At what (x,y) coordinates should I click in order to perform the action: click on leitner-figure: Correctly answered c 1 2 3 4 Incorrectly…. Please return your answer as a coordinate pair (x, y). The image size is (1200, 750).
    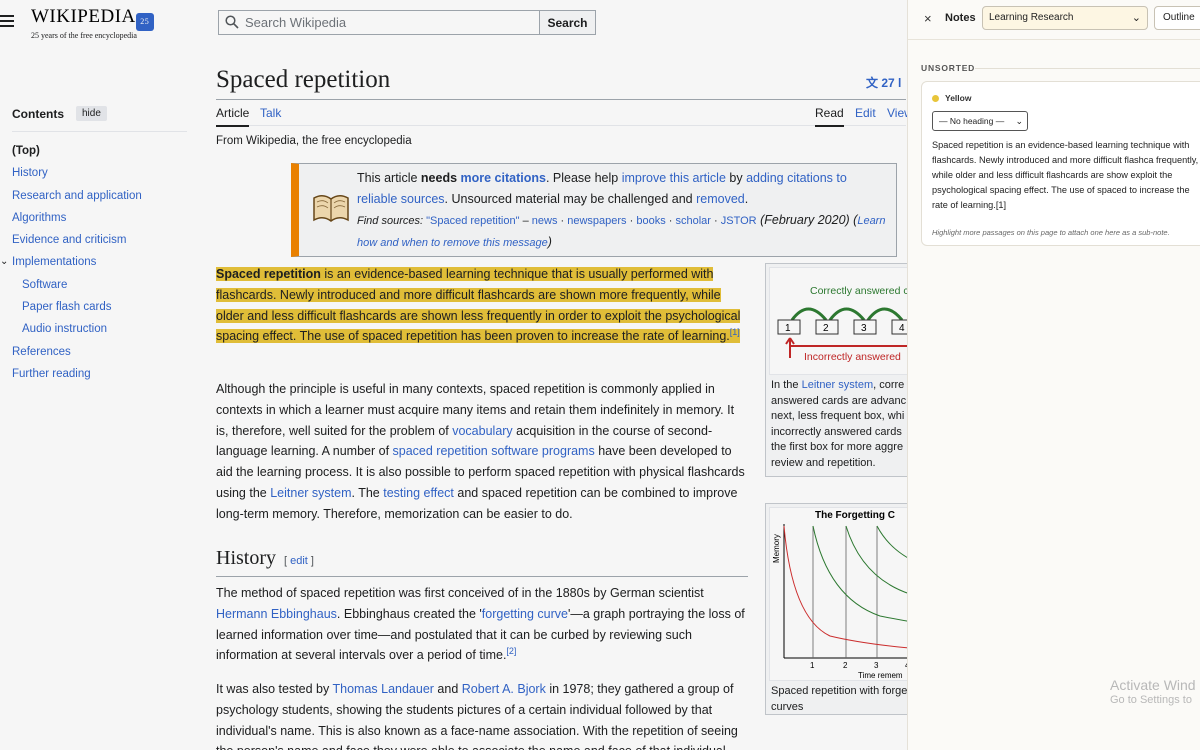
    Looking at the image, I should click on (845, 370).